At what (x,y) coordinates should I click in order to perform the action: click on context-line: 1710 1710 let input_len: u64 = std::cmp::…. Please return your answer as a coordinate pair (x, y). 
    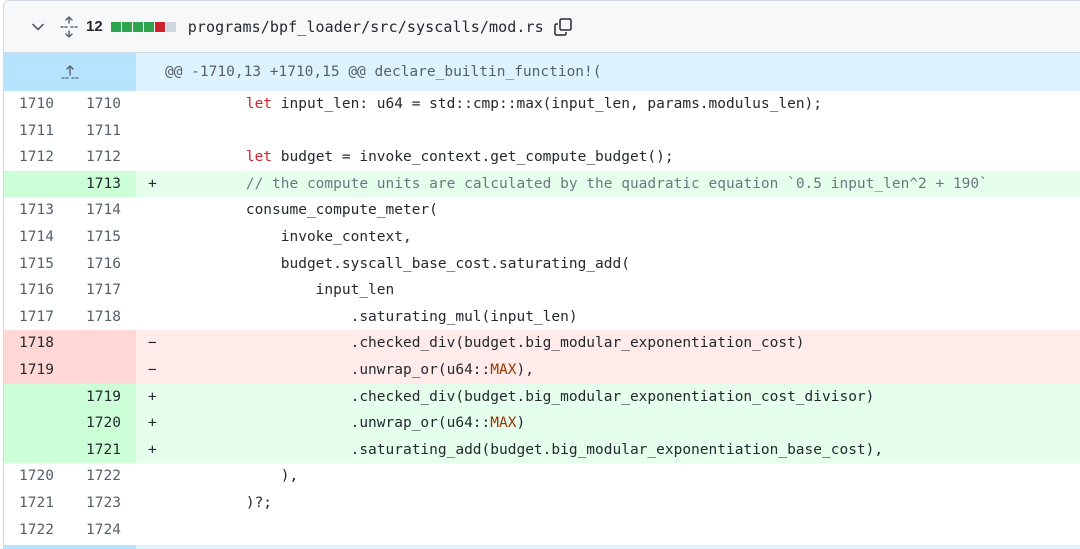
    Looking at the image, I should click on (542, 104).